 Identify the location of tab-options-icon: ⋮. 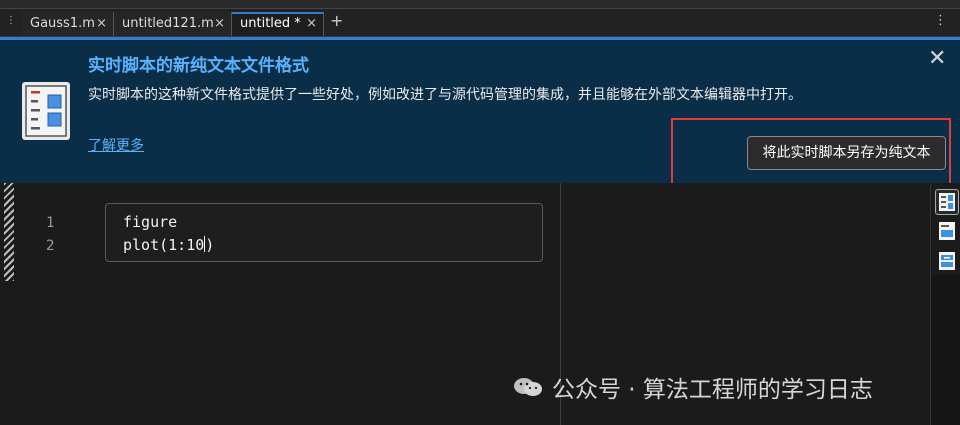
(940, 20).